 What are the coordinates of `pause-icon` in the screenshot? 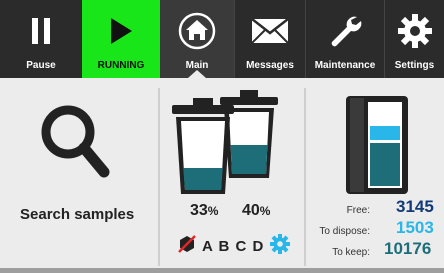 It's located at (41, 31).